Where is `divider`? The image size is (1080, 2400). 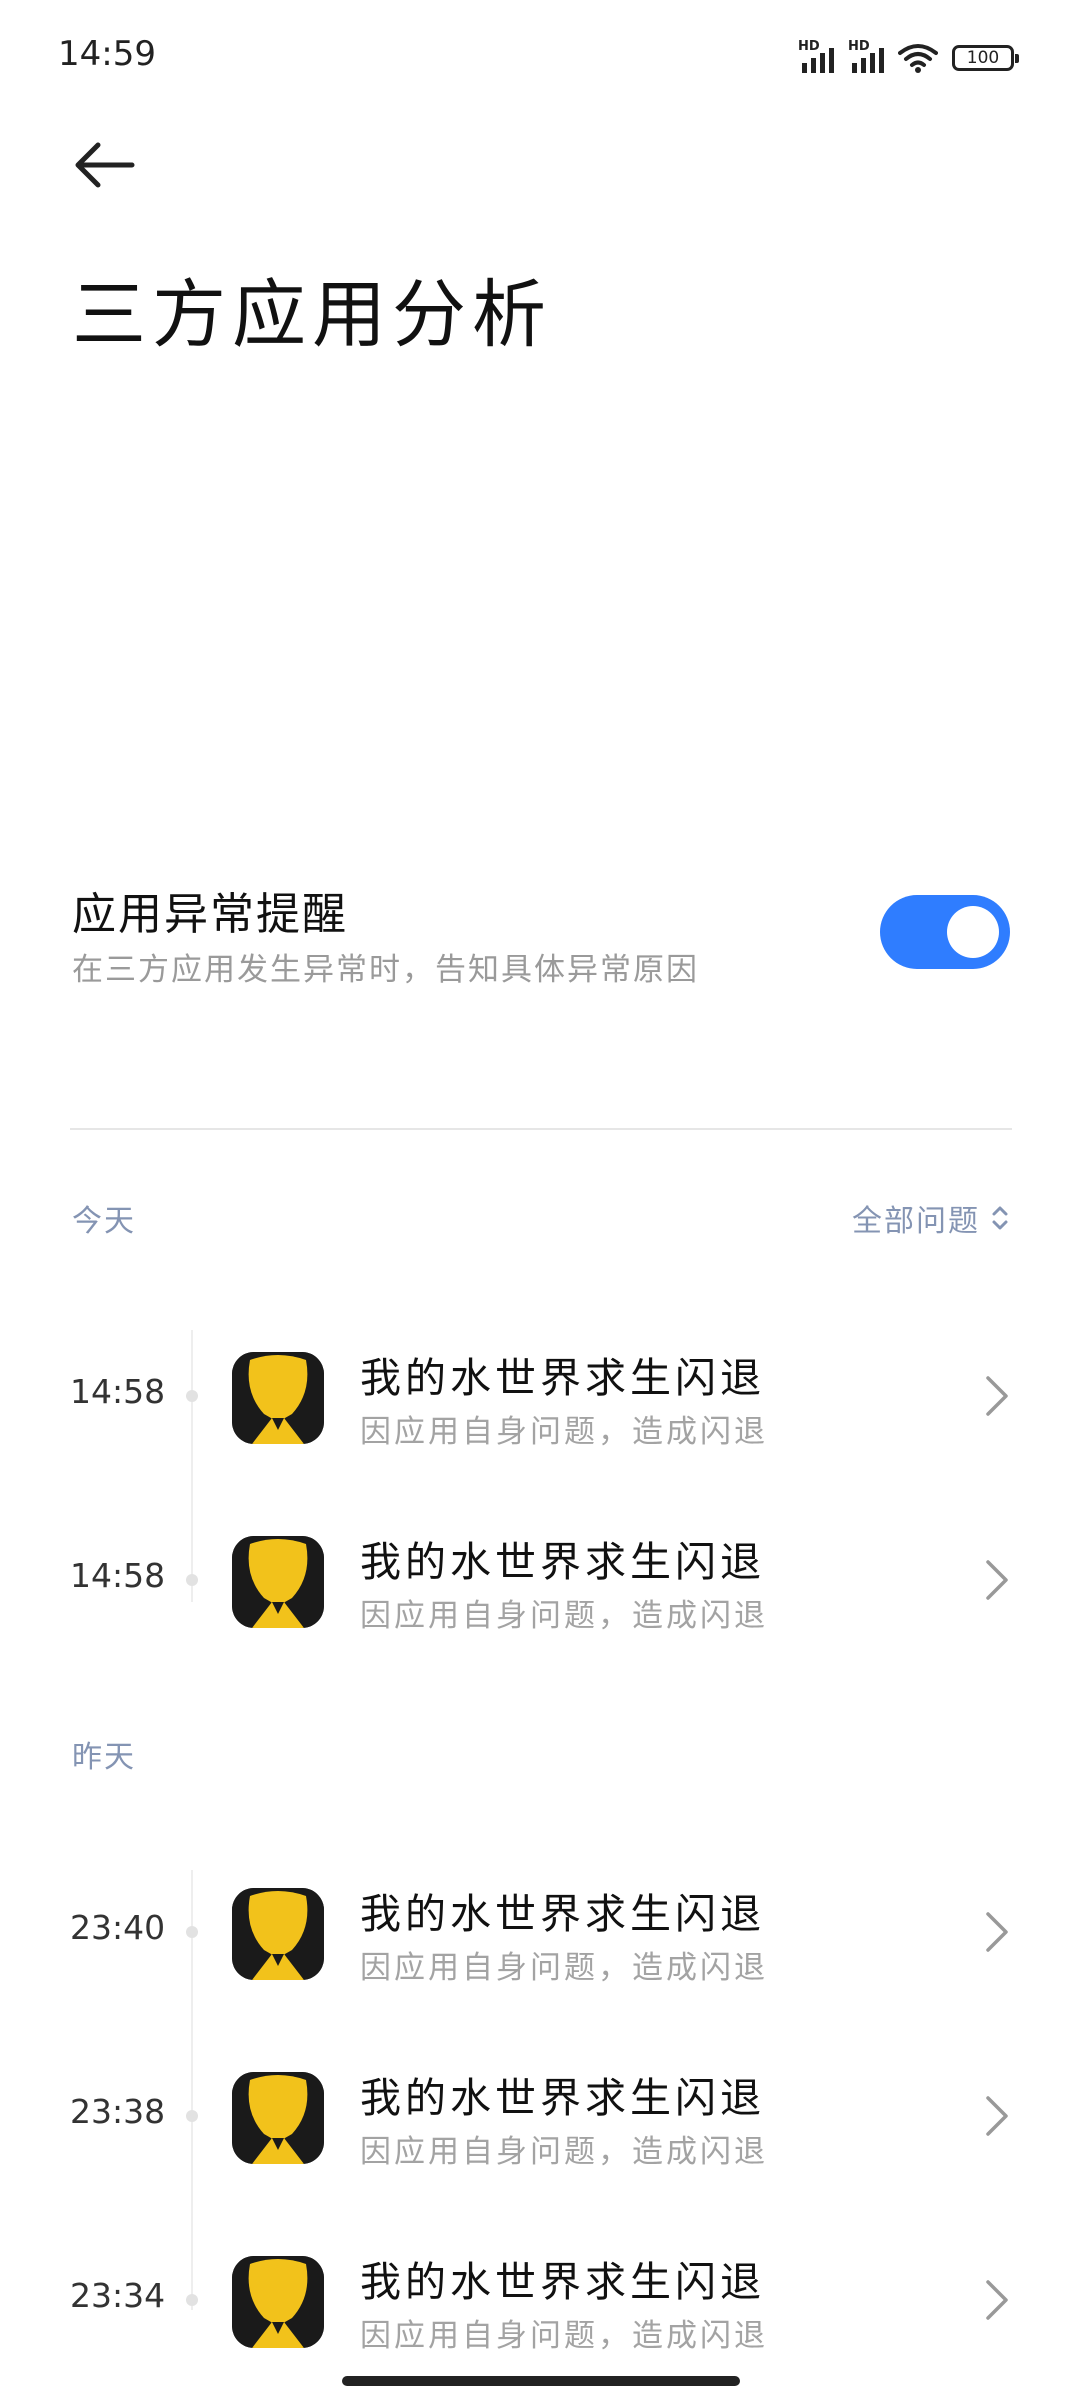
divider is located at coordinates (541, 1129).